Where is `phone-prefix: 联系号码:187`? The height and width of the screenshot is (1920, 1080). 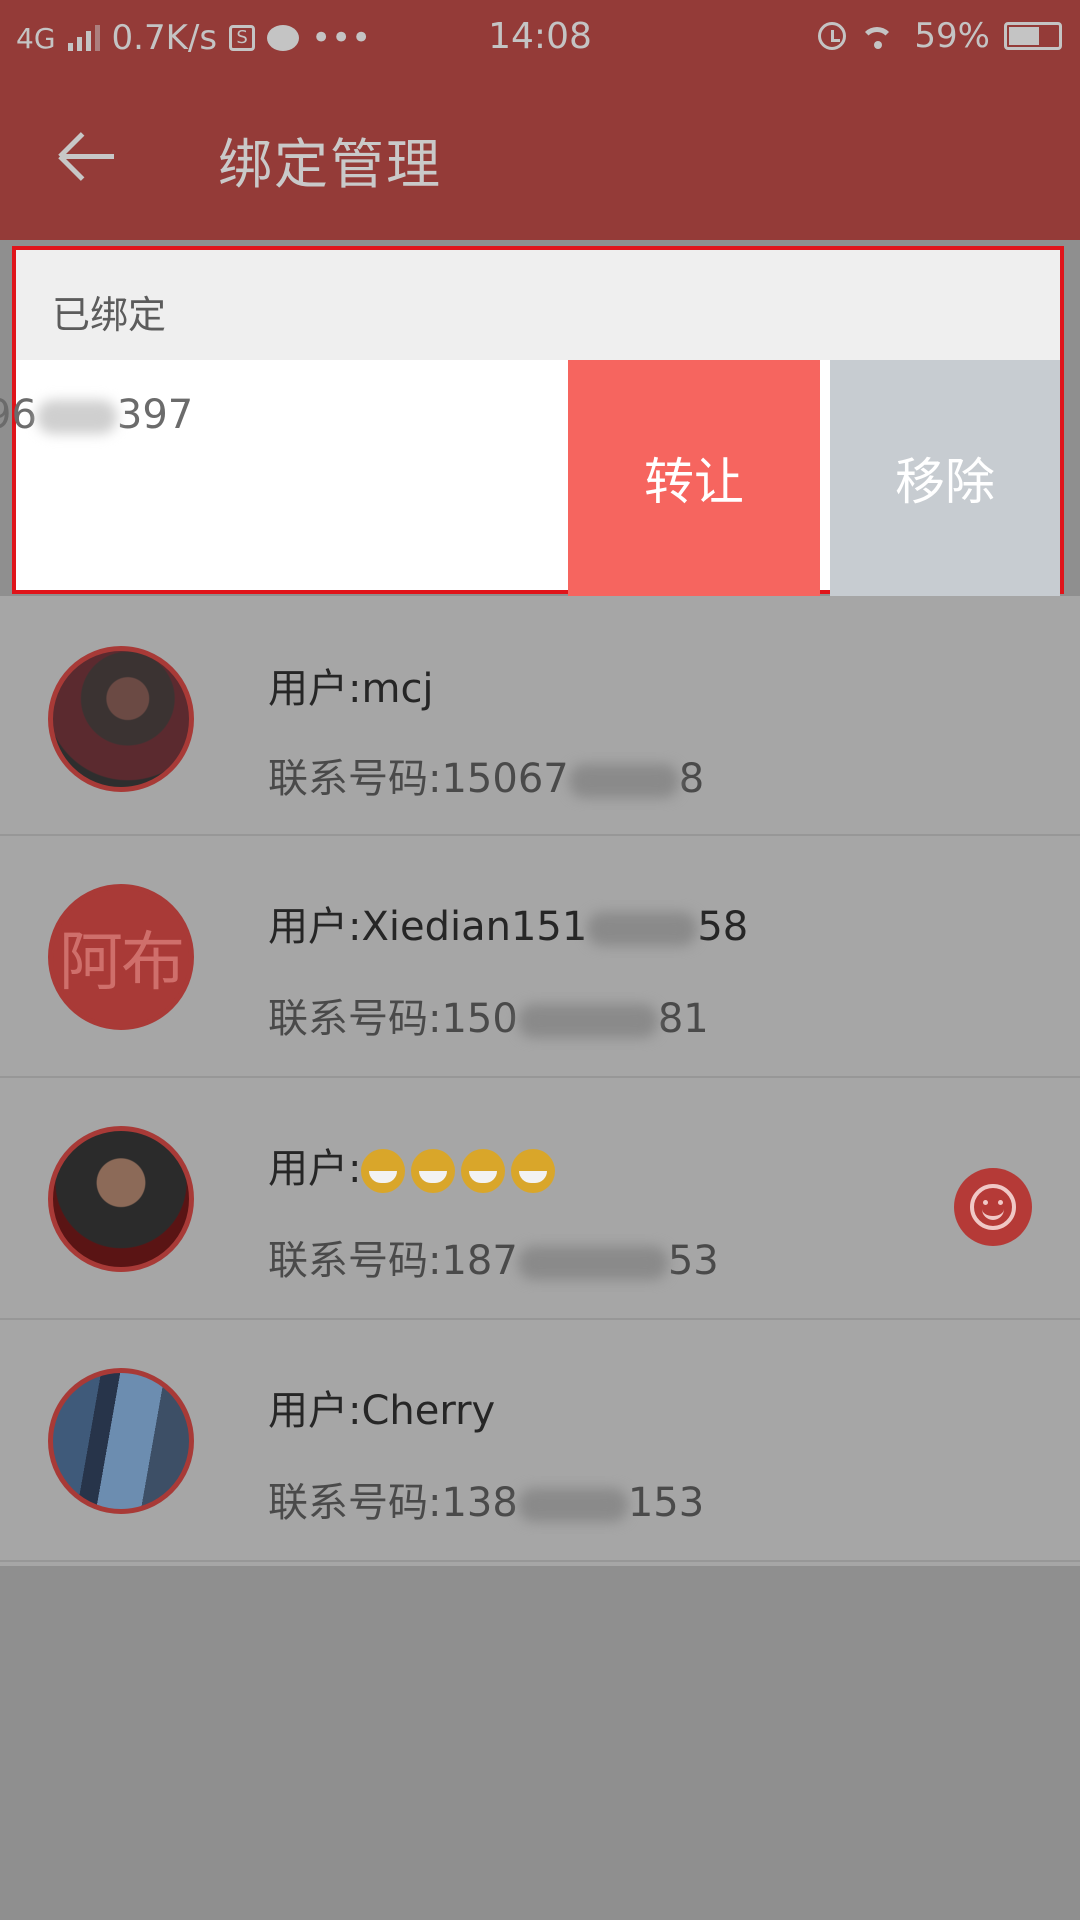
phone-prefix: 联系号码:187 is located at coordinates (393, 1261).